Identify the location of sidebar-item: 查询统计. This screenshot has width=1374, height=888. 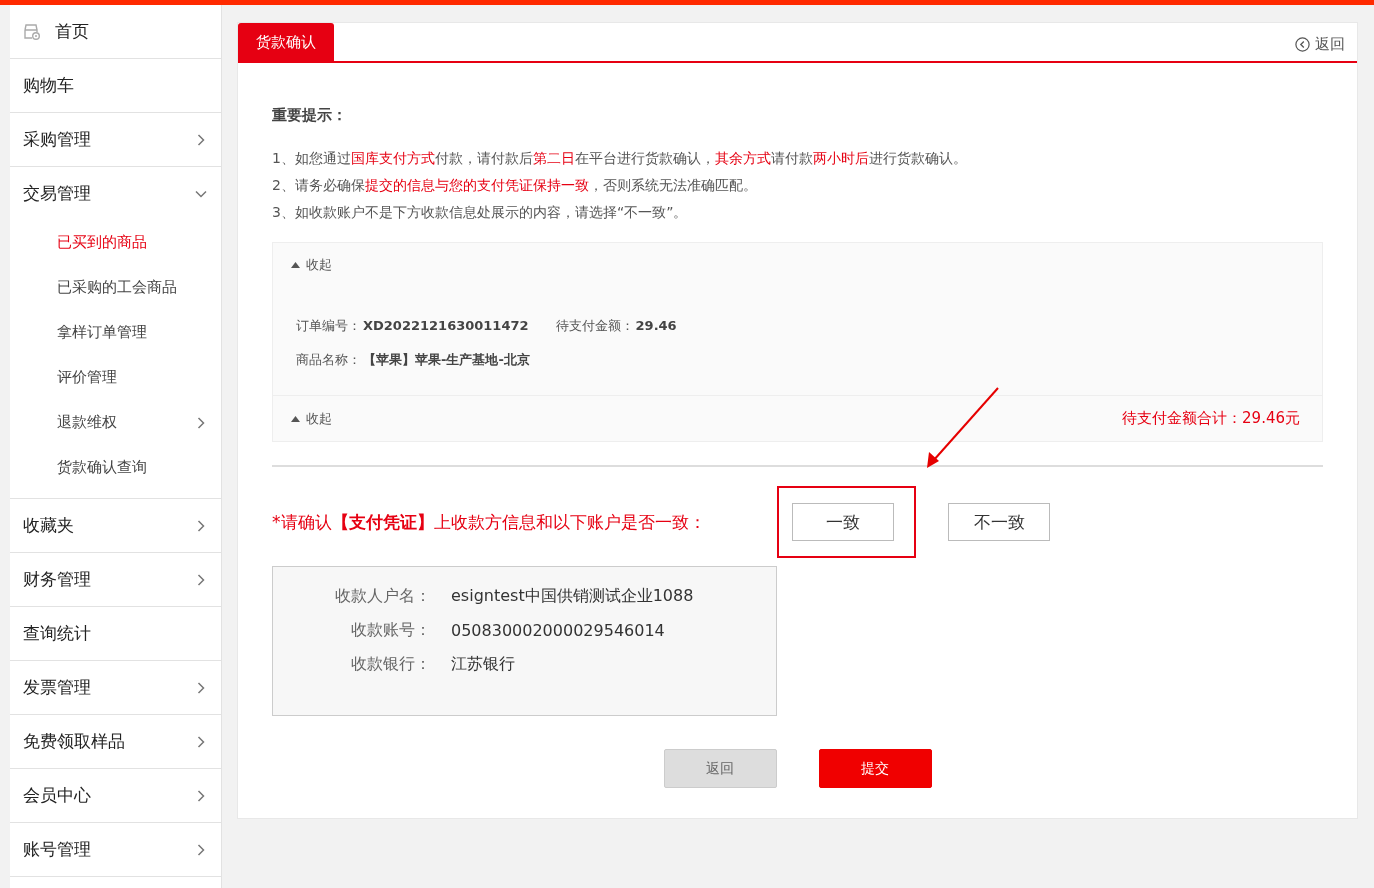
(115, 633).